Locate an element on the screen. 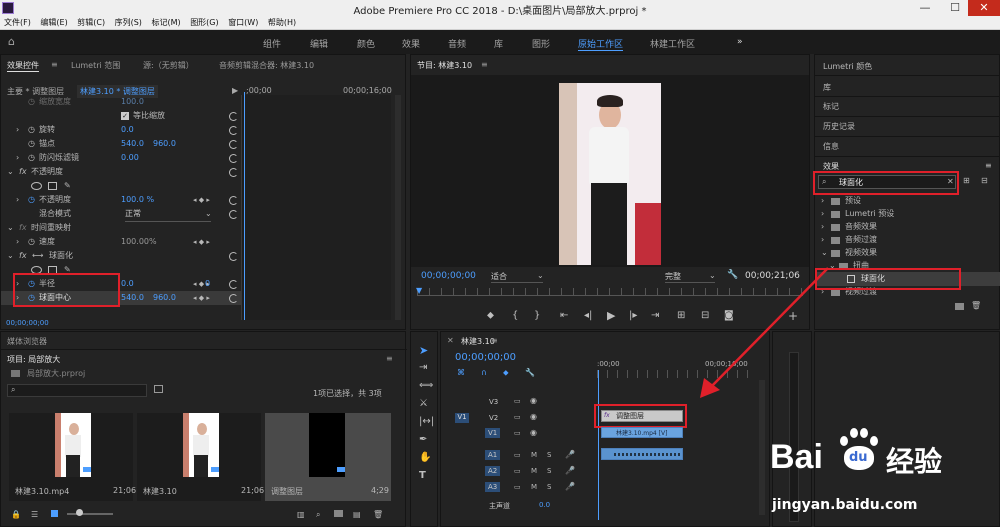 The image size is (1000, 527). menu-help: 帮助(H) is located at coordinates (282, 23).